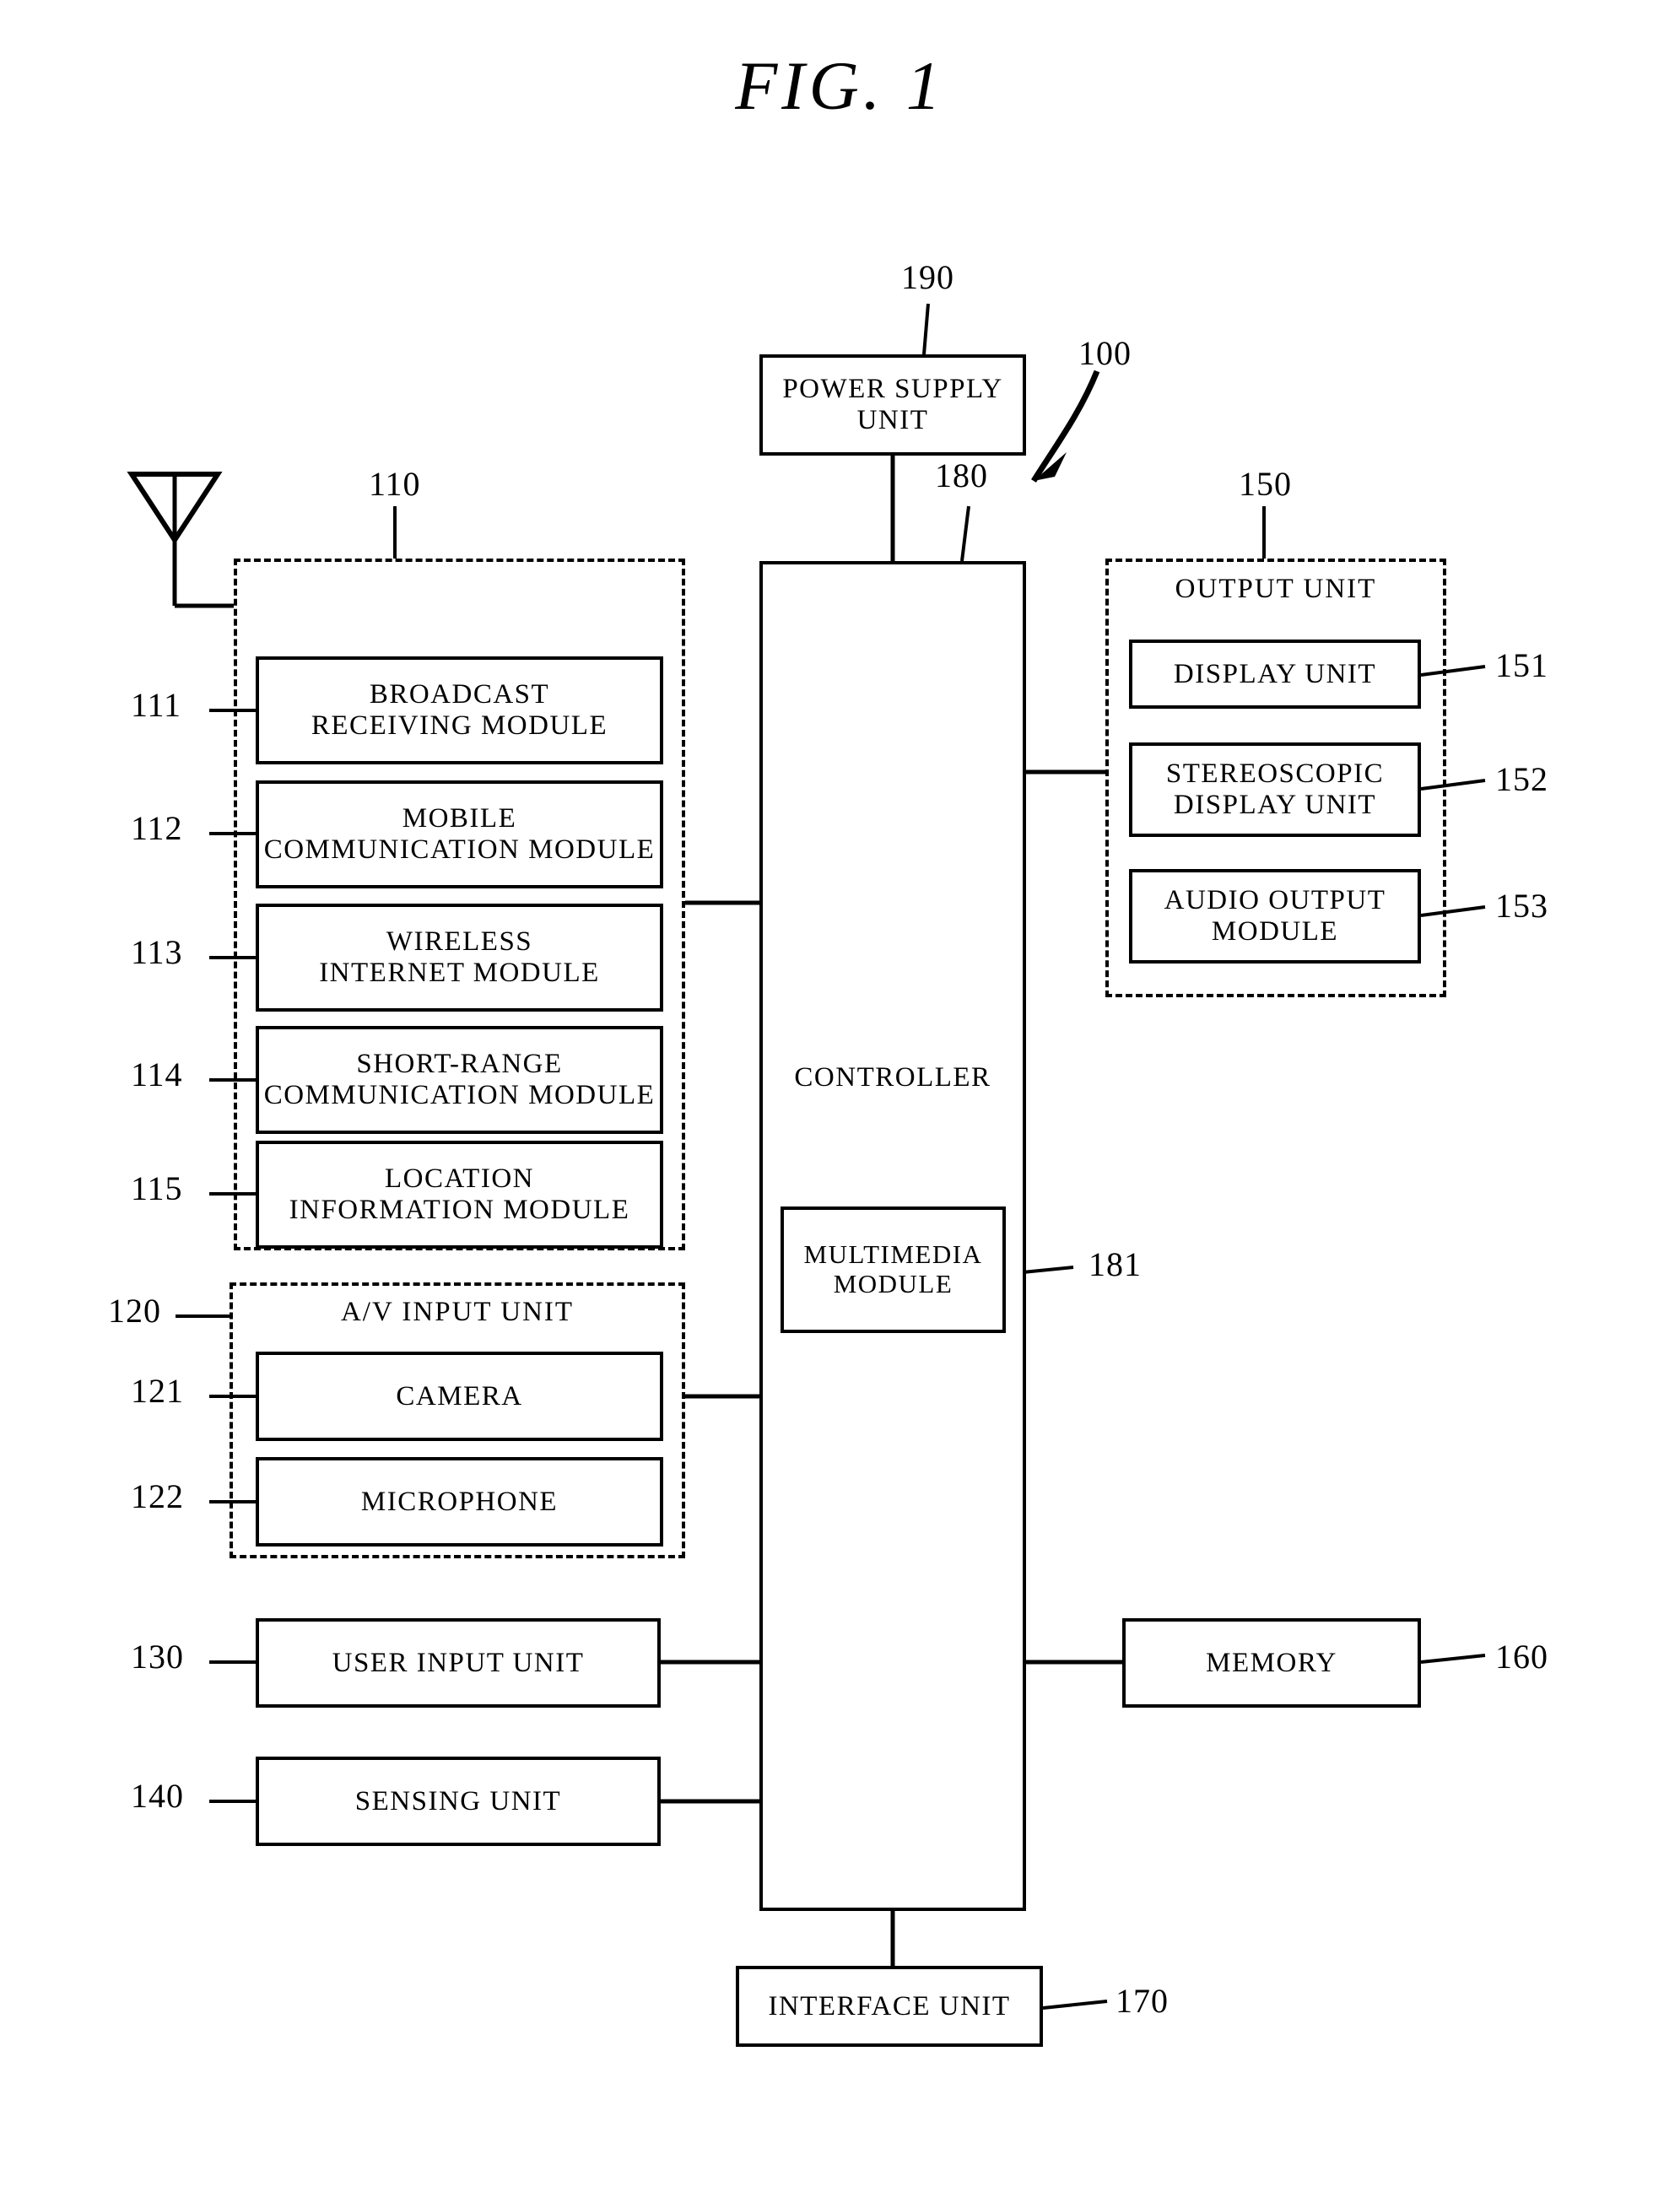 This screenshot has height=2197, width=1680. I want to click on user-input-unit-label: USER INPUT UNIT, so click(458, 1662).